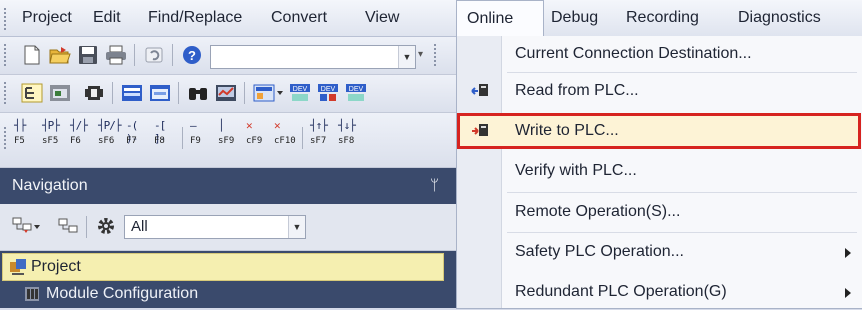  I want to click on fkey-f6-button: ┤/├ F6, so click(82, 132).